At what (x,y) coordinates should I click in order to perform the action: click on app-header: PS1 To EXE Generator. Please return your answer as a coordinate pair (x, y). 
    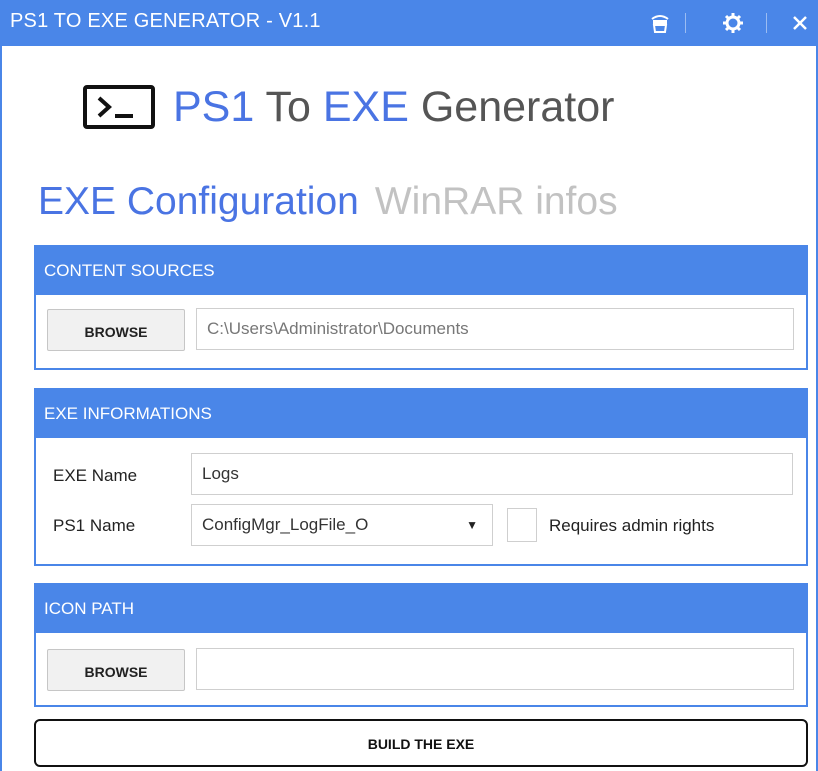
    Looking at the image, I should click on (348, 107).